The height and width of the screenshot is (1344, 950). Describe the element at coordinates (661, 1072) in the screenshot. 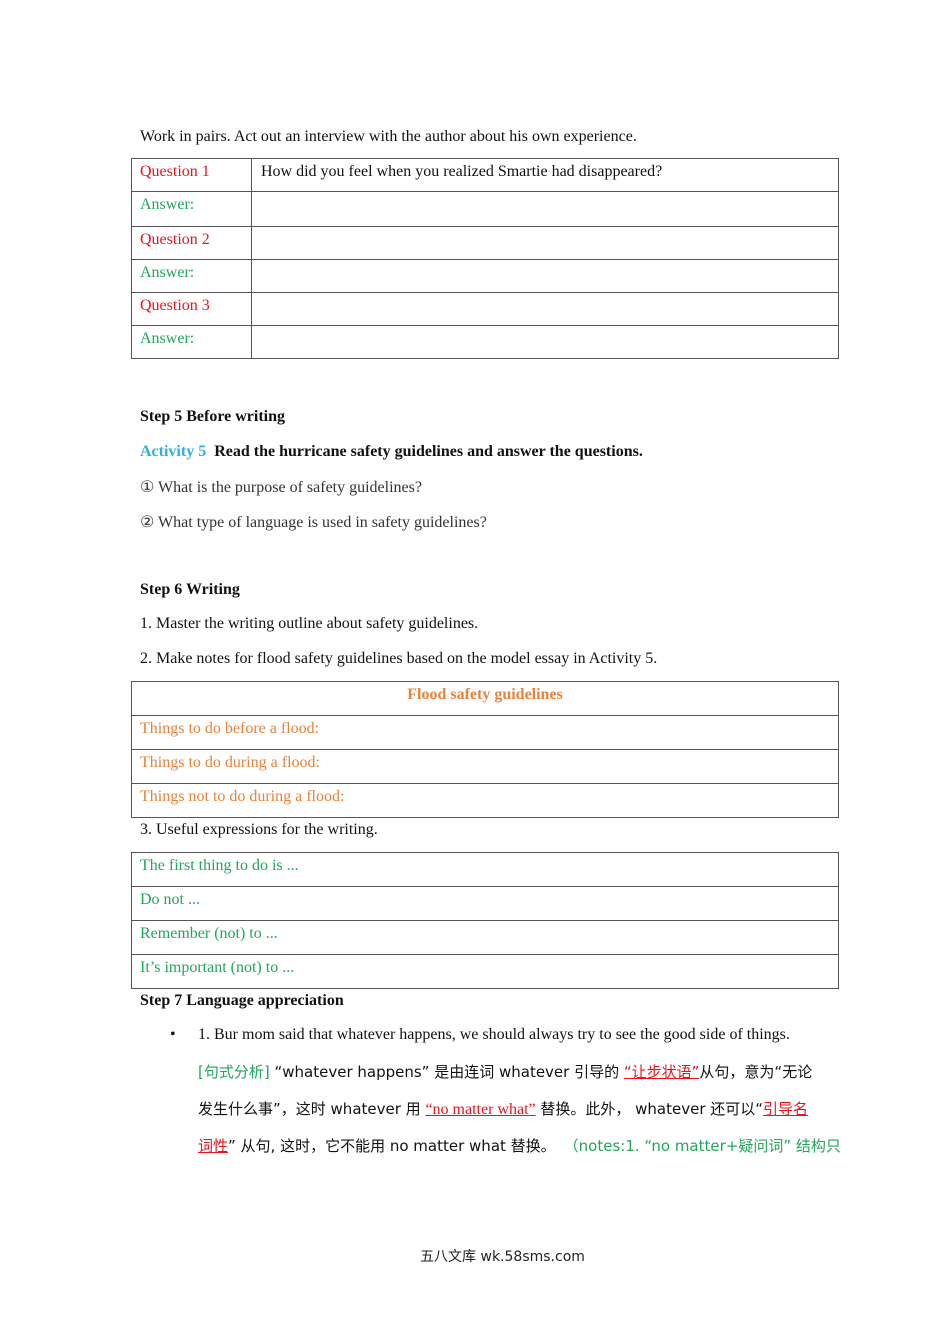

I see `highlight-concessive: “让步状语”` at that location.